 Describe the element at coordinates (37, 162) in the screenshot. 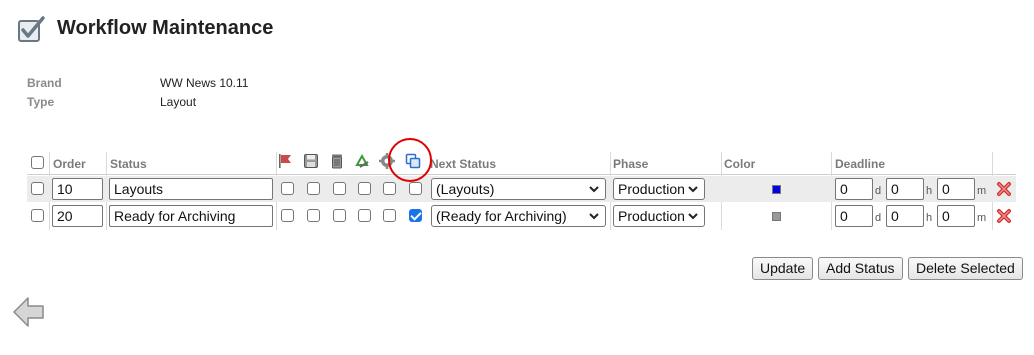

I see `select-all-checkbox` at that location.